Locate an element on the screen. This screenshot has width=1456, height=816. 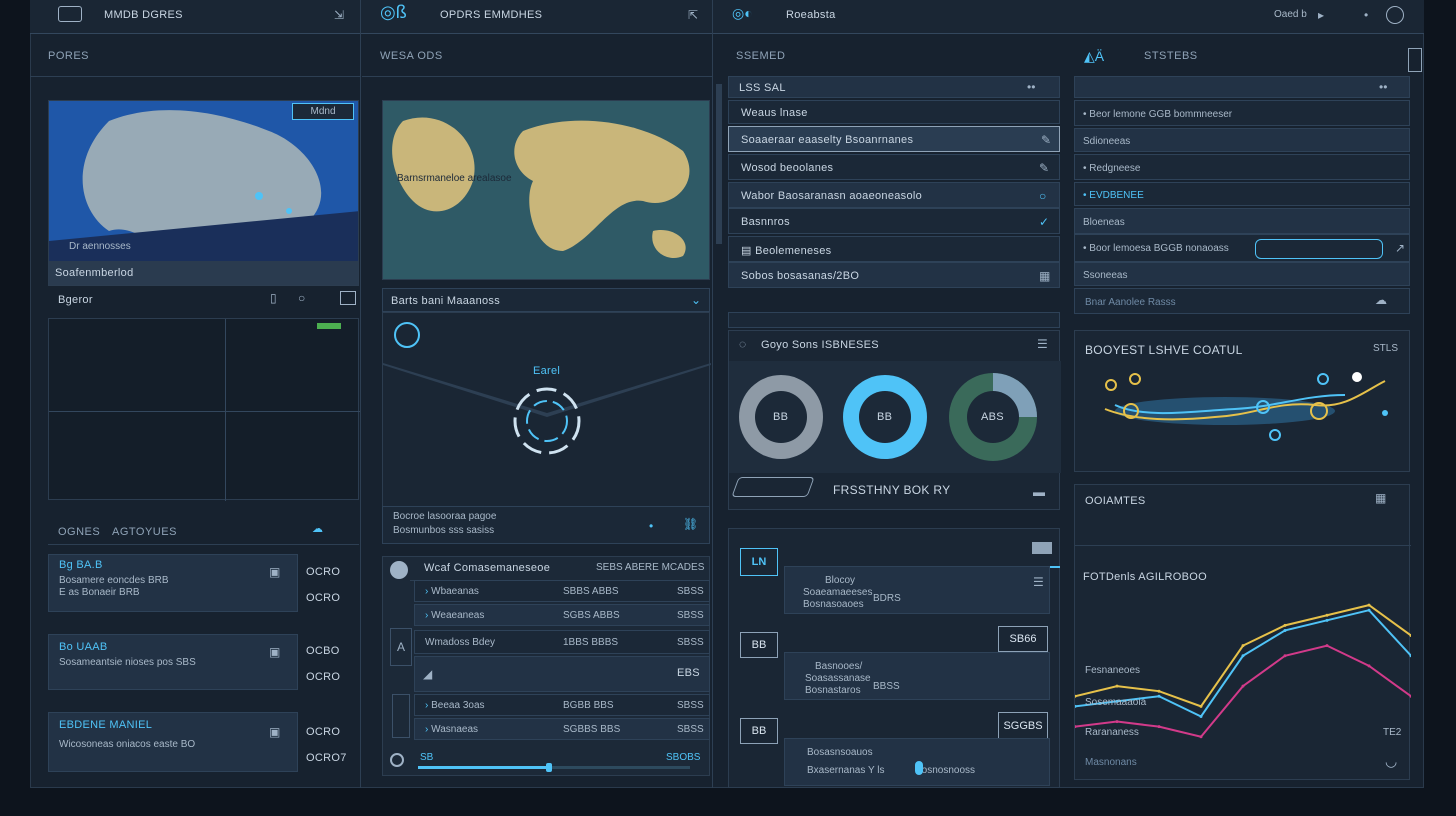
tab-ognes: OGNES is located at coordinates (79, 532).